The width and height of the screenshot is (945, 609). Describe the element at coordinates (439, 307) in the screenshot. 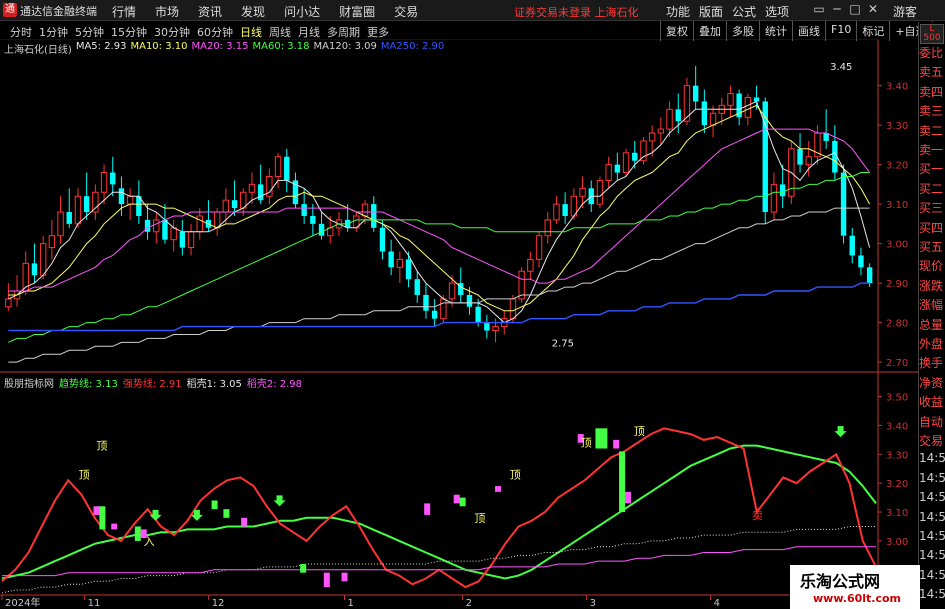

I see `ma-line-ma250` at that location.